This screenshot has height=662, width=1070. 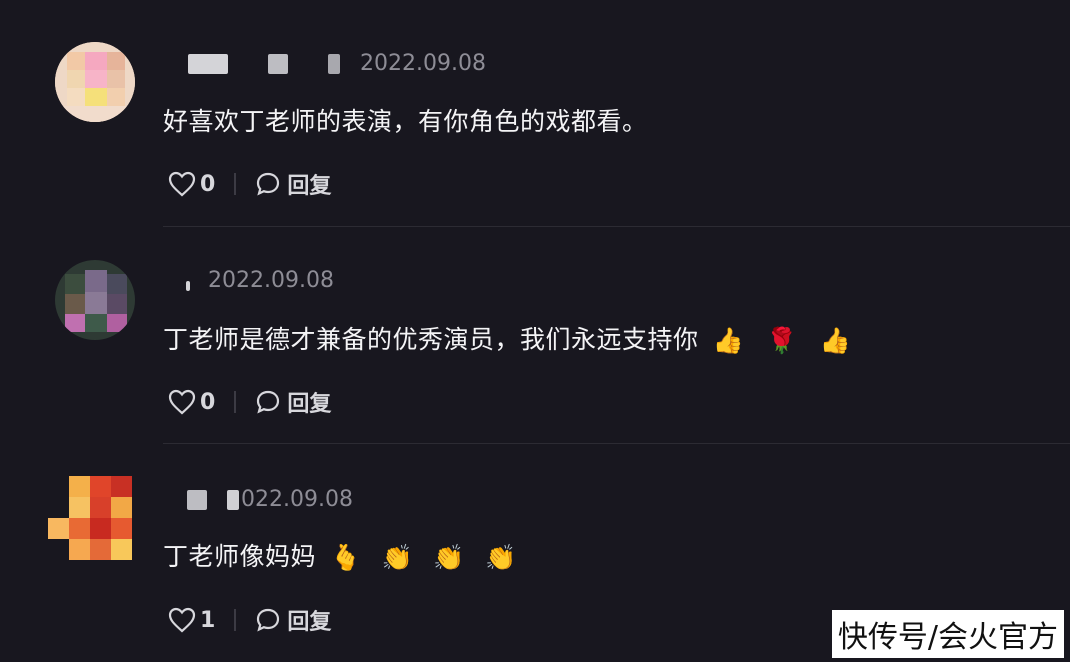 What do you see at coordinates (947, 634) in the screenshot?
I see `watermark: 快传号/会火官方` at bounding box center [947, 634].